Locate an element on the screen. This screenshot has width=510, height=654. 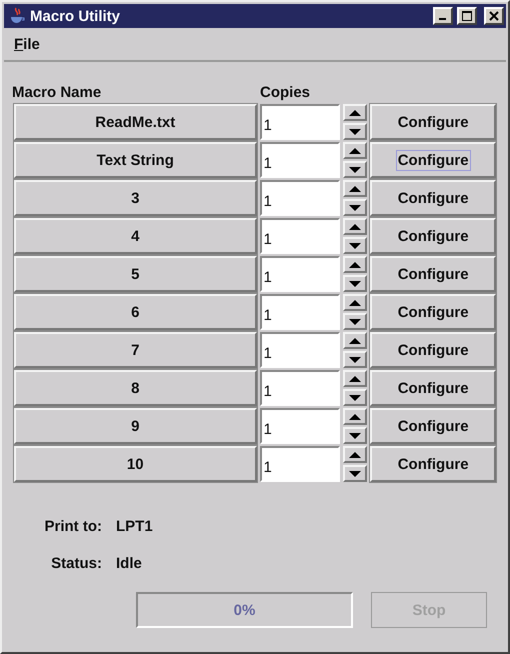
menu-item: File is located at coordinates (27, 44).